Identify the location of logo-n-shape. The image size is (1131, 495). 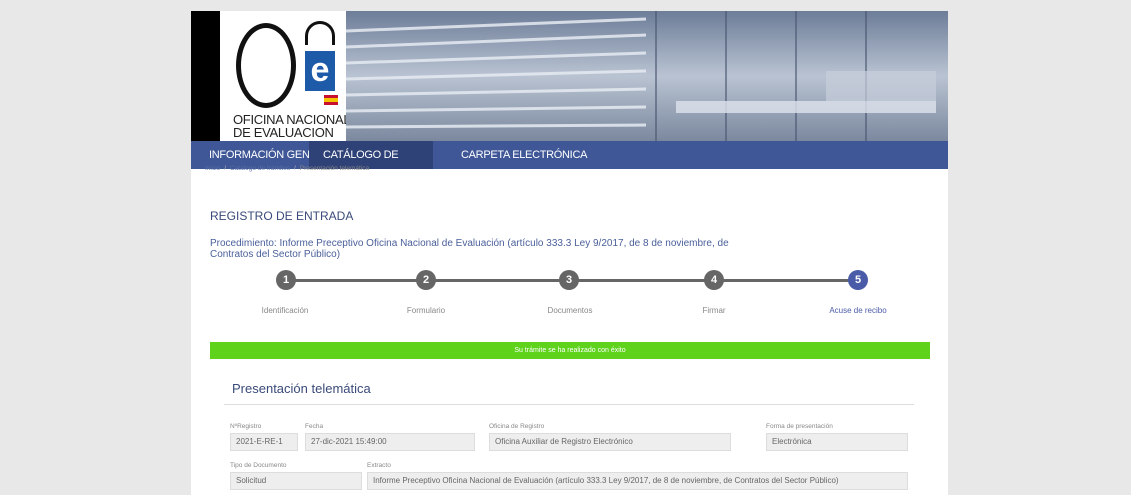
(320, 33).